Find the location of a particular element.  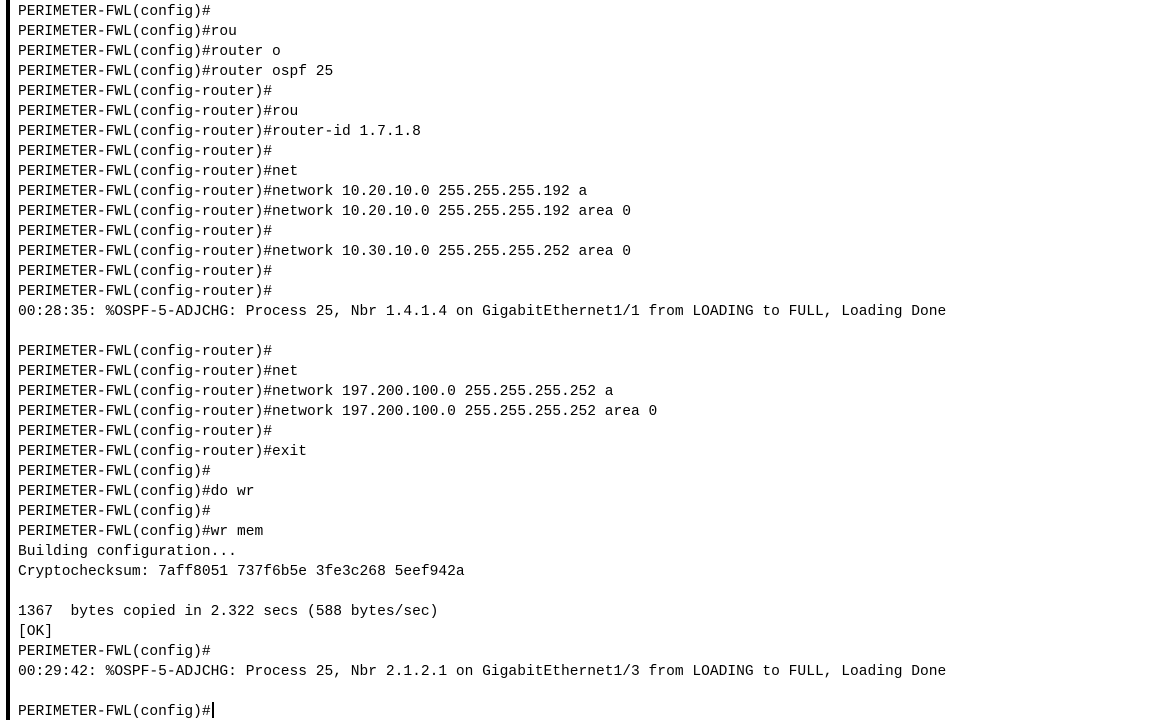

terminal-line-text: PERIMETER-FWL(config)#do wr is located at coordinates (136, 492).